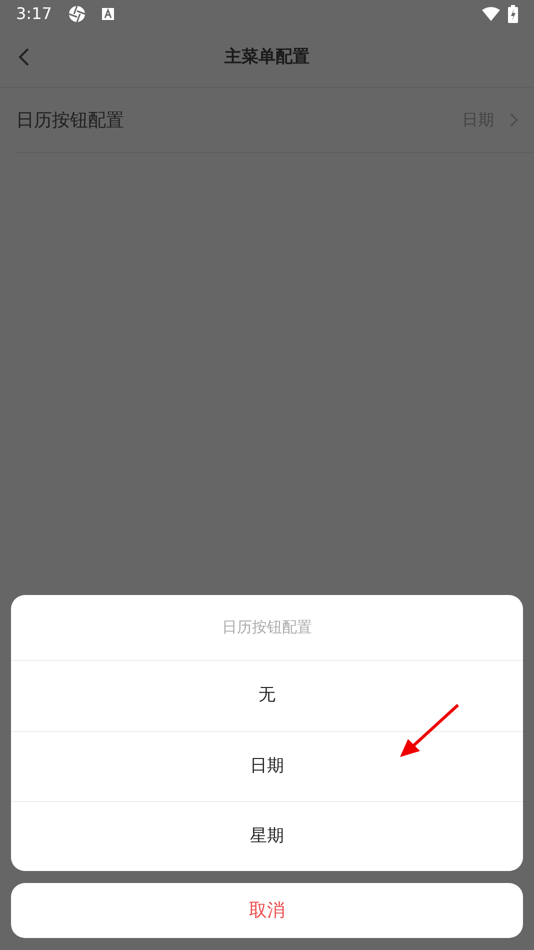  Describe the element at coordinates (108, 14) in the screenshot. I see `text-notification-icon` at that location.